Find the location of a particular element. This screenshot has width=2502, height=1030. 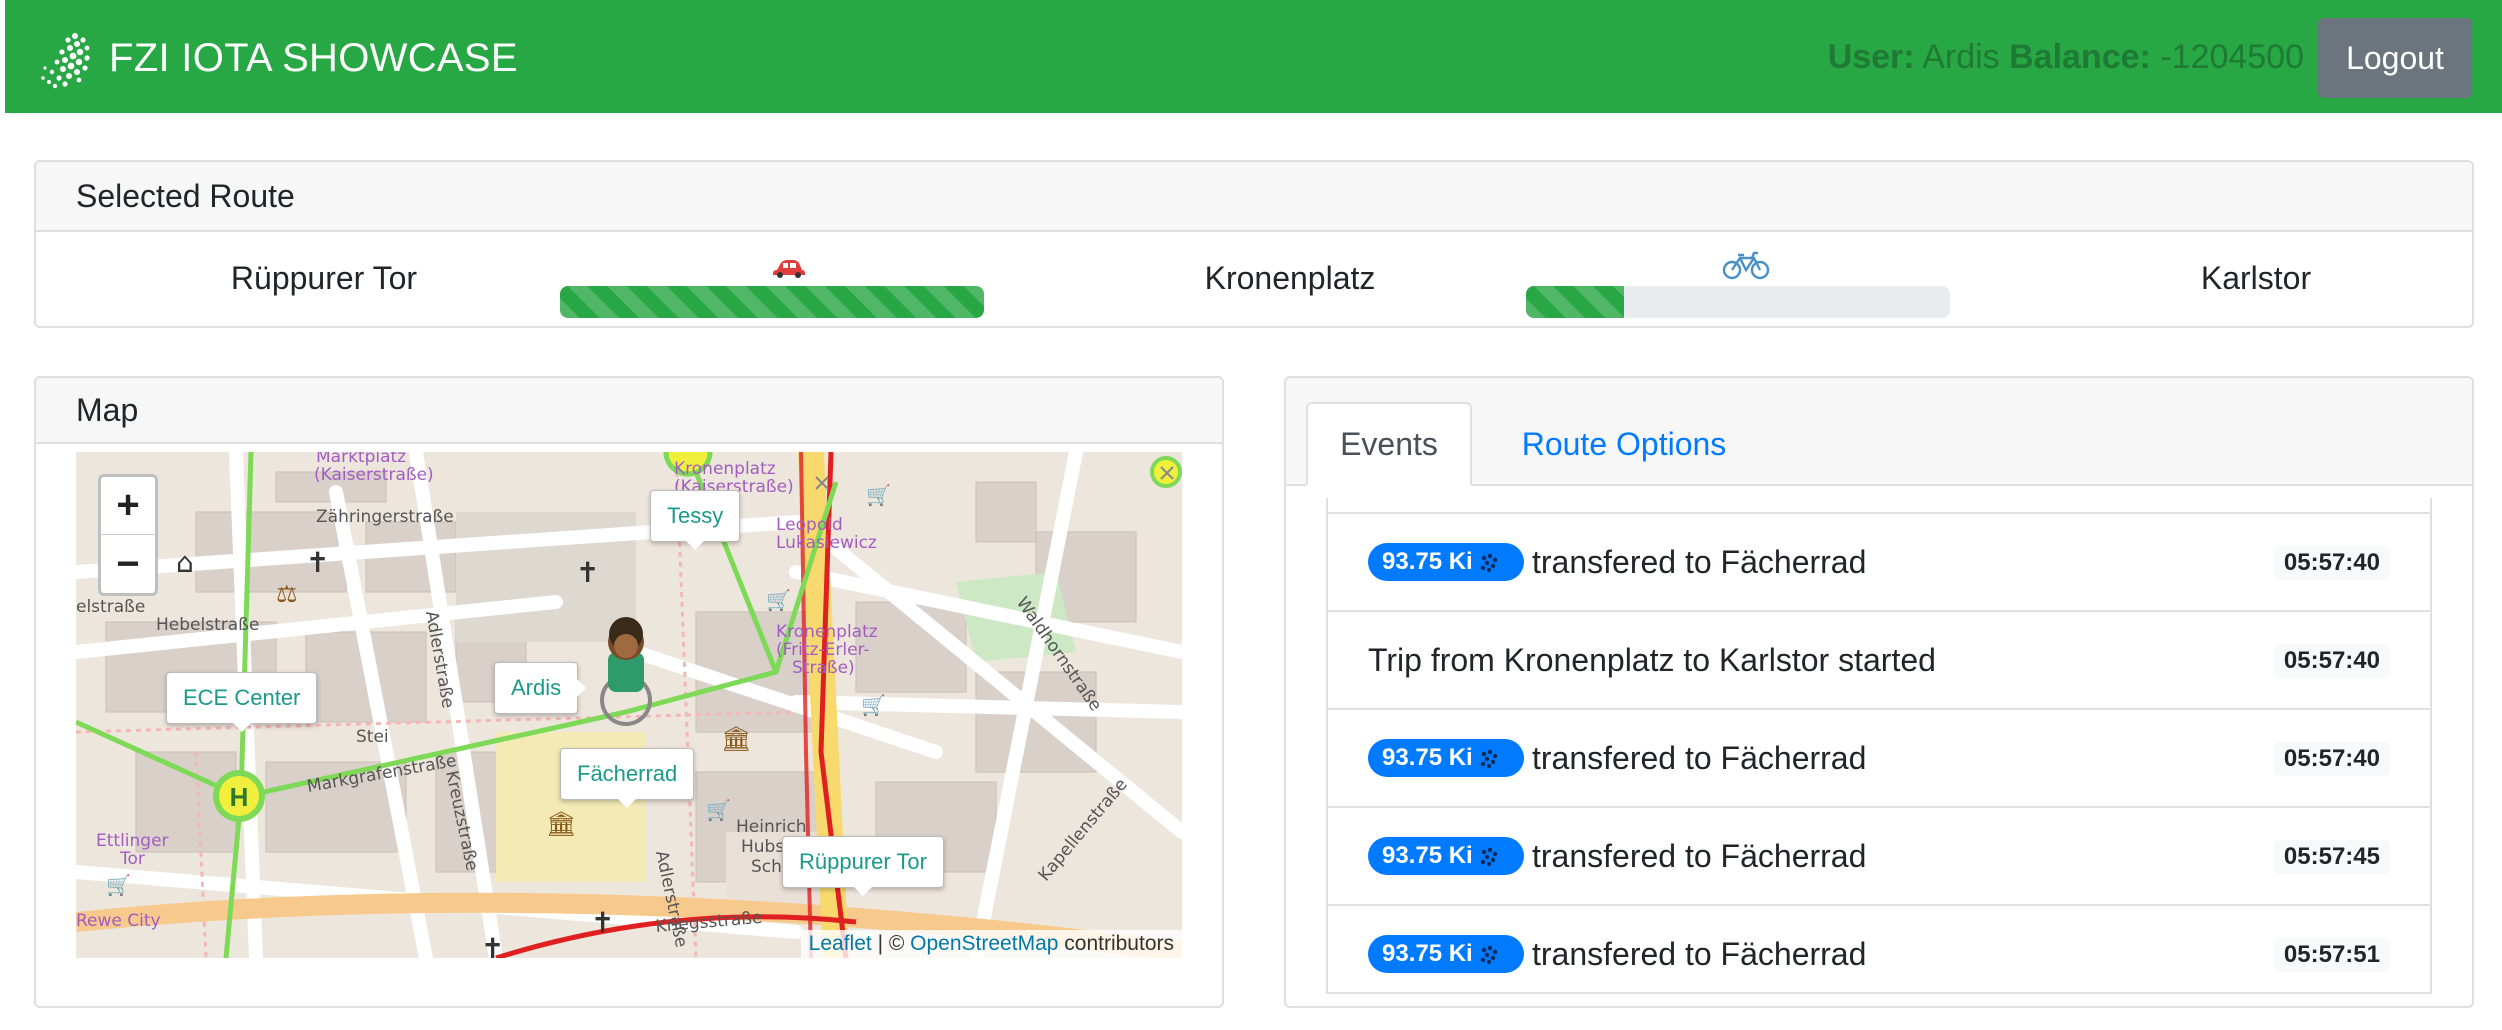

building-icon: ⌂ is located at coordinates (185, 562).